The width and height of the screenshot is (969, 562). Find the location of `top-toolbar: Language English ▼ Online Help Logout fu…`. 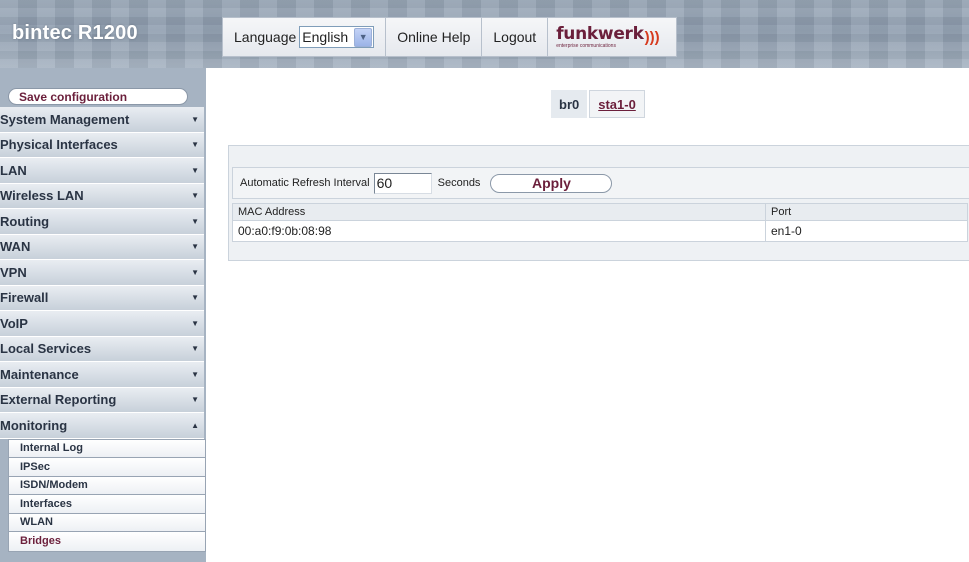

top-toolbar: Language English ▼ Online Help Logout fu… is located at coordinates (457, 37).